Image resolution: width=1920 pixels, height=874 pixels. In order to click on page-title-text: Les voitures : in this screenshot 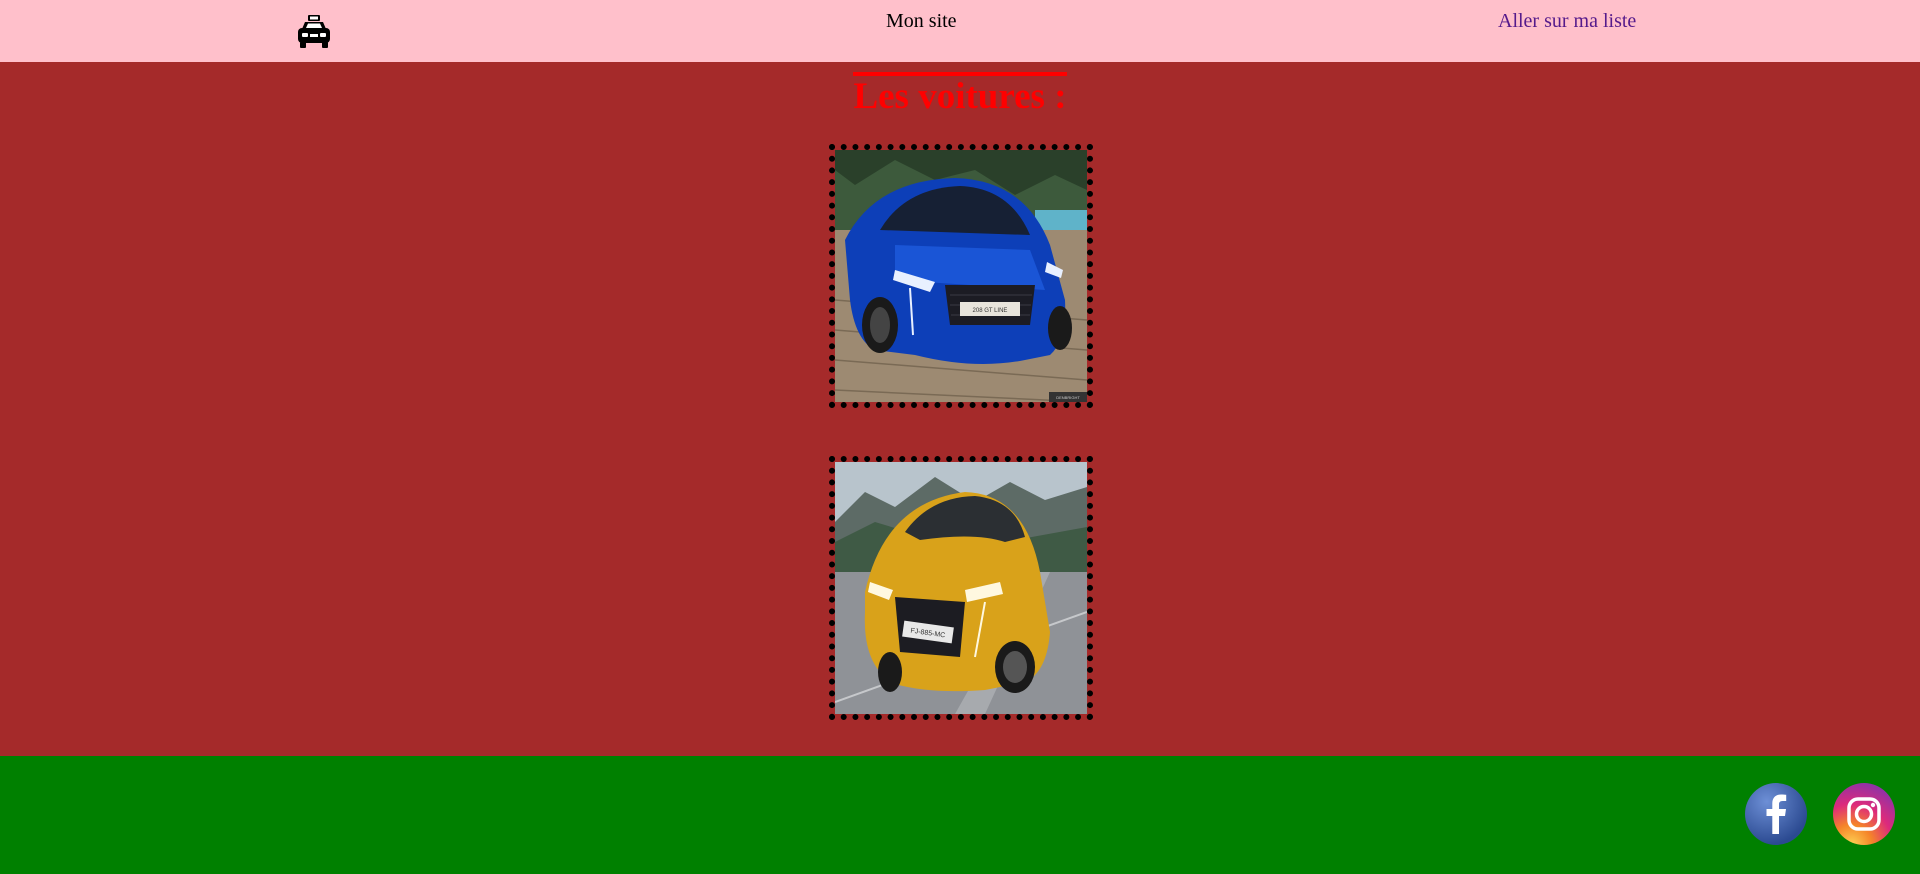, I will do `click(960, 93)`.